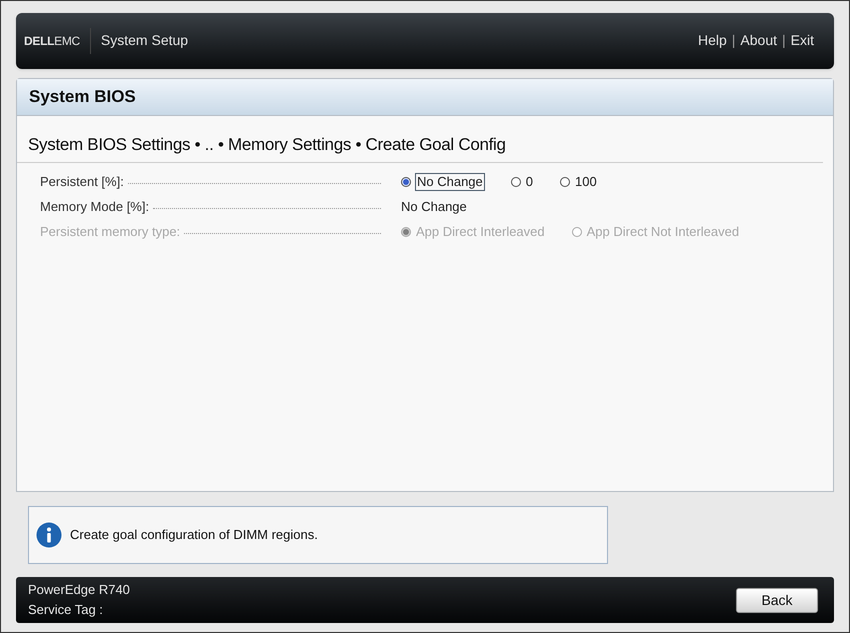 The image size is (850, 633). What do you see at coordinates (802, 41) in the screenshot?
I see `header-link: Exit` at bounding box center [802, 41].